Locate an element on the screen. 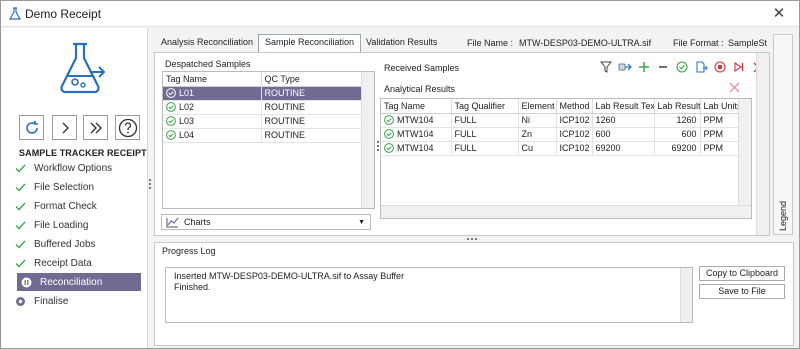  sidebar-item-label: File Loading is located at coordinates (61, 225).